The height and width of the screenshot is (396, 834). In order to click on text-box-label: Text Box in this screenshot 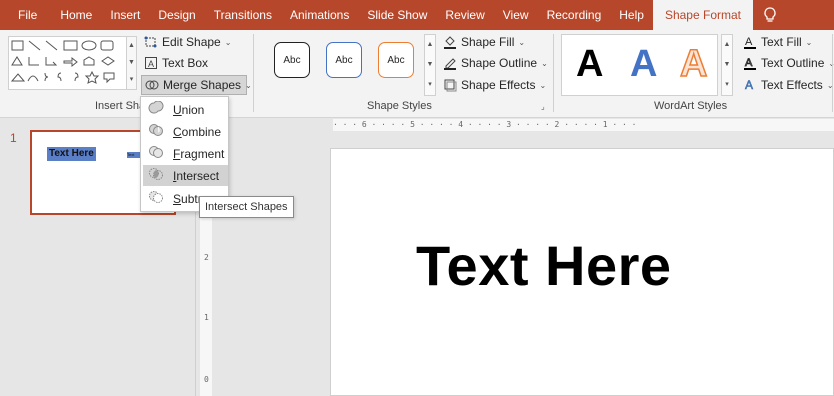, I will do `click(185, 63)`.